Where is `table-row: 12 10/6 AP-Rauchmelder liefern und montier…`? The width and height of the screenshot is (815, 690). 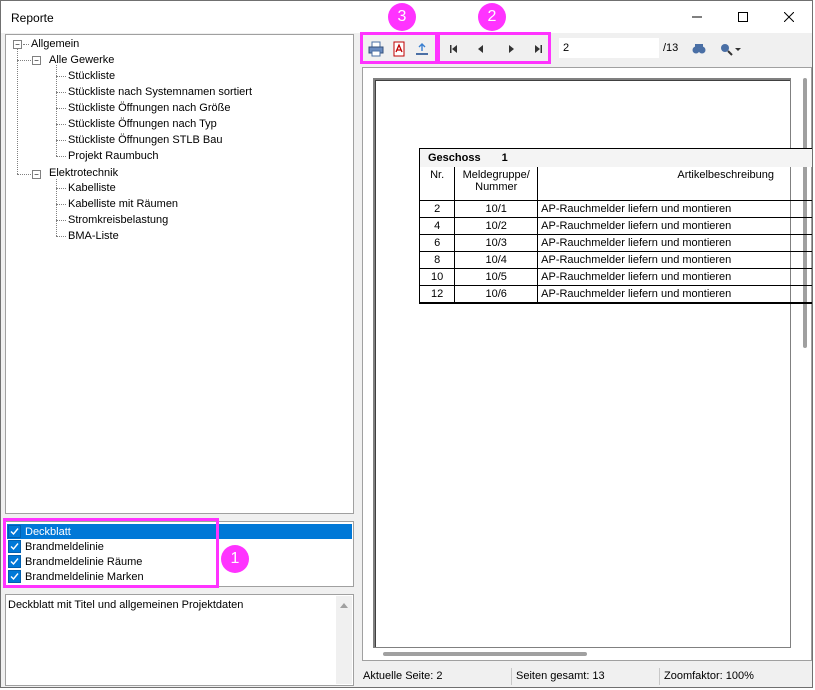
table-row: 12 10/6 AP-Rauchmelder liefern und montier… is located at coordinates (615, 294).